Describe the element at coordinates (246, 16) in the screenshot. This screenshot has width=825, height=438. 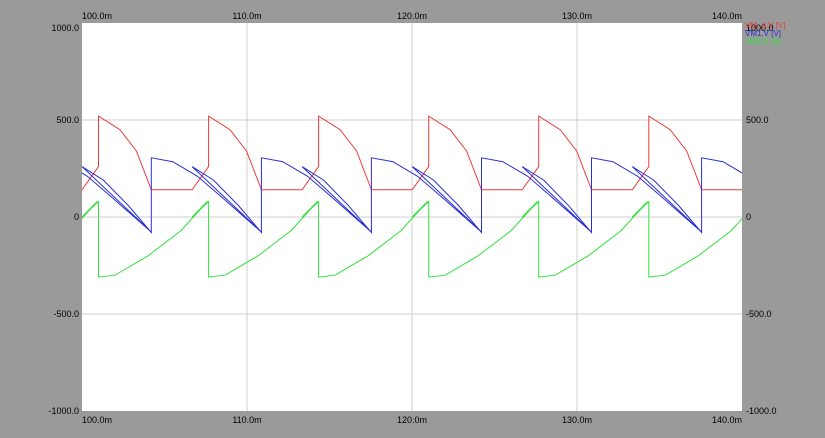
I see `x-tick-label-top: 110.0m` at that location.